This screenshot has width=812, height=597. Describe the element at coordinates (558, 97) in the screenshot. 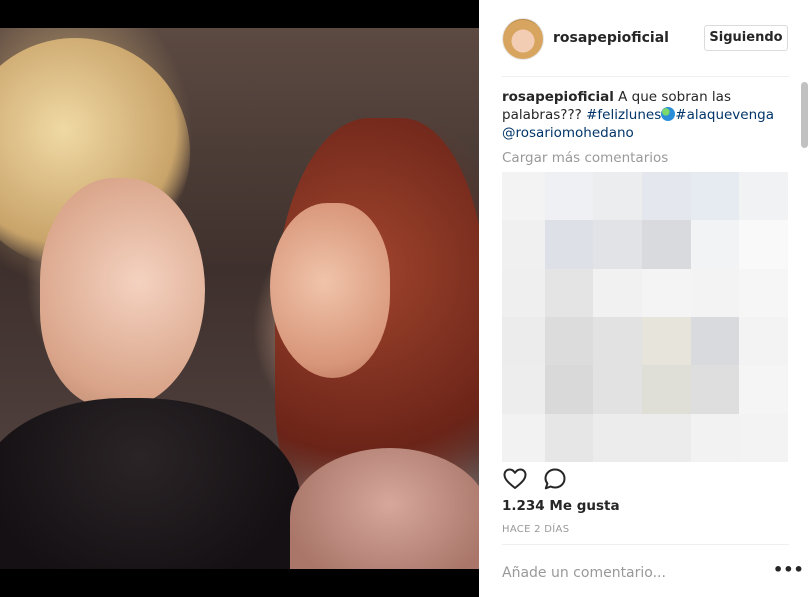

I see `caption-username: rosapepioficial` at that location.